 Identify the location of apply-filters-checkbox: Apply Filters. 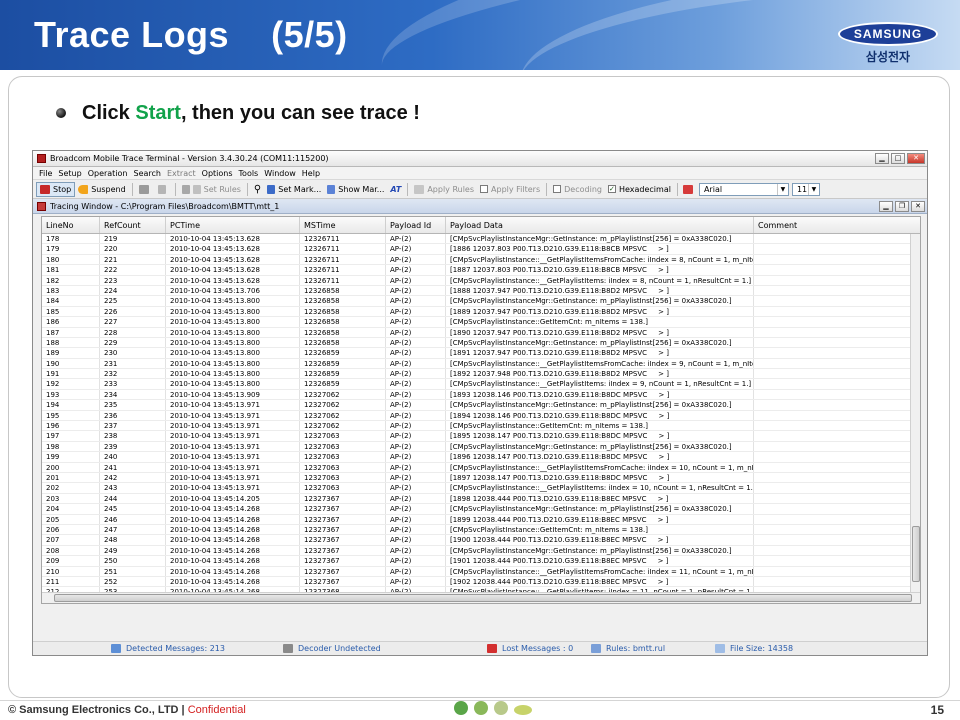
(510, 189).